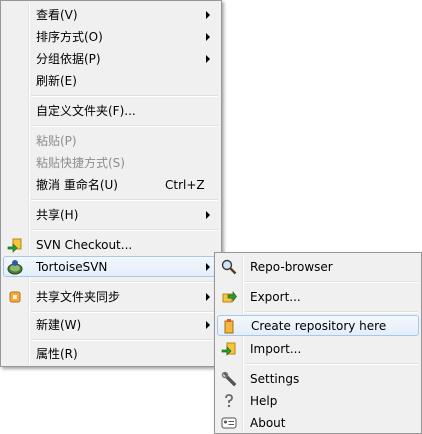 The width and height of the screenshot is (422, 434). Describe the element at coordinates (15, 245) in the screenshot. I see `svn-checkout-icon` at that location.